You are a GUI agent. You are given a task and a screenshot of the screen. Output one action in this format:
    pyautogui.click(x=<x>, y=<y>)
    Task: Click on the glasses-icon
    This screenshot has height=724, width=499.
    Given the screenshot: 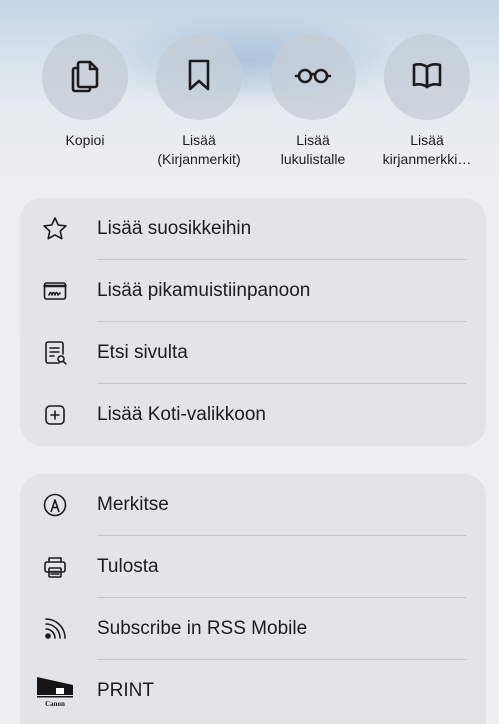 What is the action you would take?
    pyautogui.click(x=313, y=77)
    